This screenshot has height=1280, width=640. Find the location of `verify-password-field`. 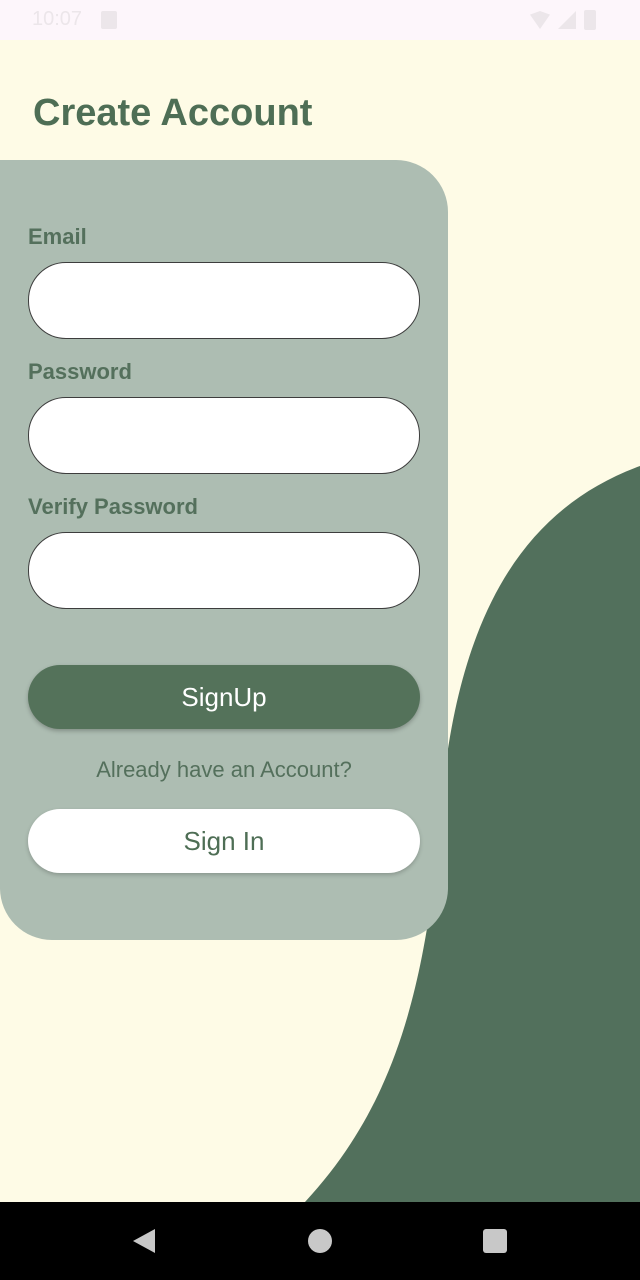

verify-password-field is located at coordinates (224, 570).